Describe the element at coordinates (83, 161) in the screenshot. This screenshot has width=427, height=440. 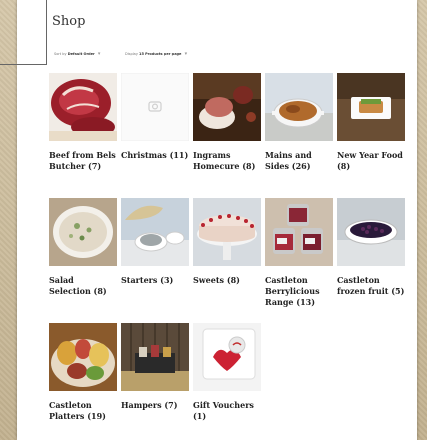
I see `category-label: Beef from Bels Butcher (7)` at that location.